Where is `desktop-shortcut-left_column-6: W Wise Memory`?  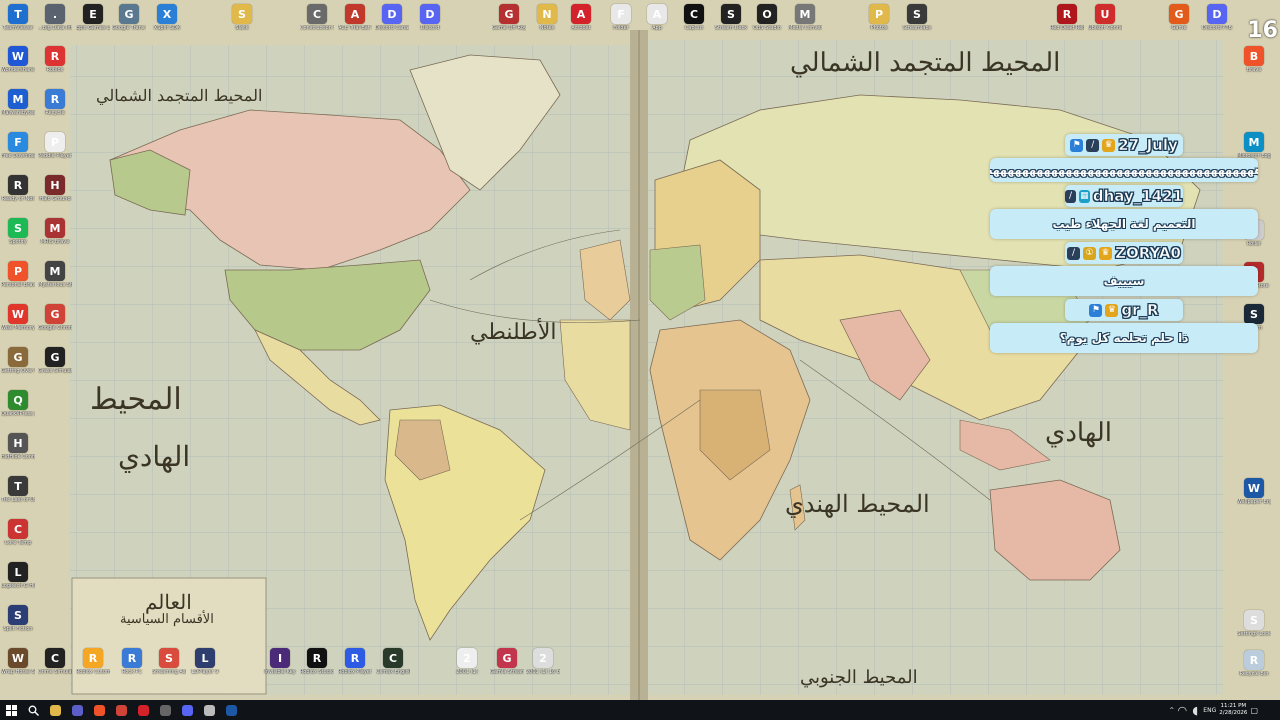
desktop-shortcut-left_column-6: W Wise Memory is located at coordinates (18, 317).